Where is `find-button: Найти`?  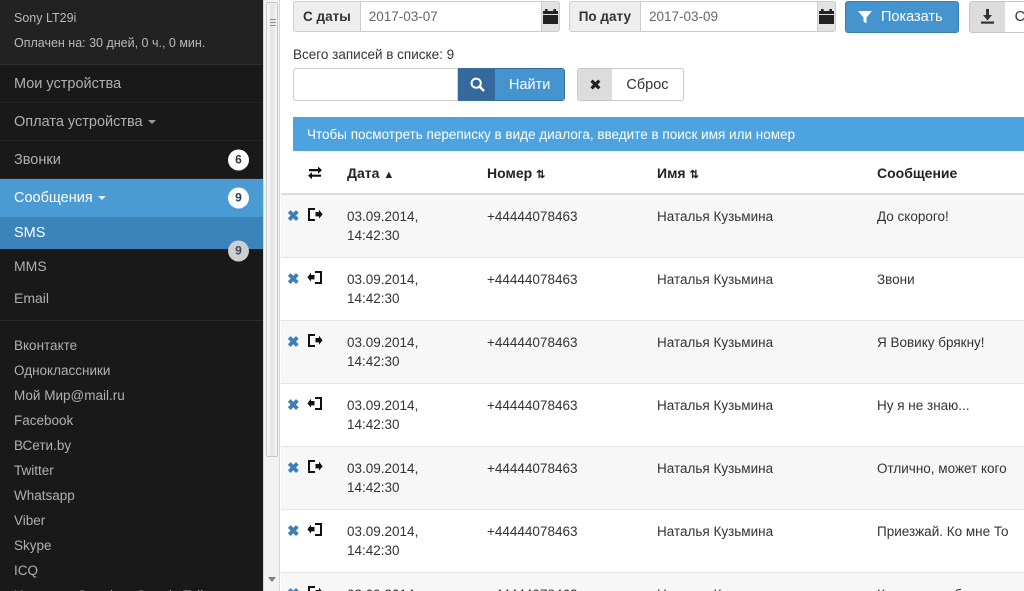 find-button: Найти is located at coordinates (512, 84).